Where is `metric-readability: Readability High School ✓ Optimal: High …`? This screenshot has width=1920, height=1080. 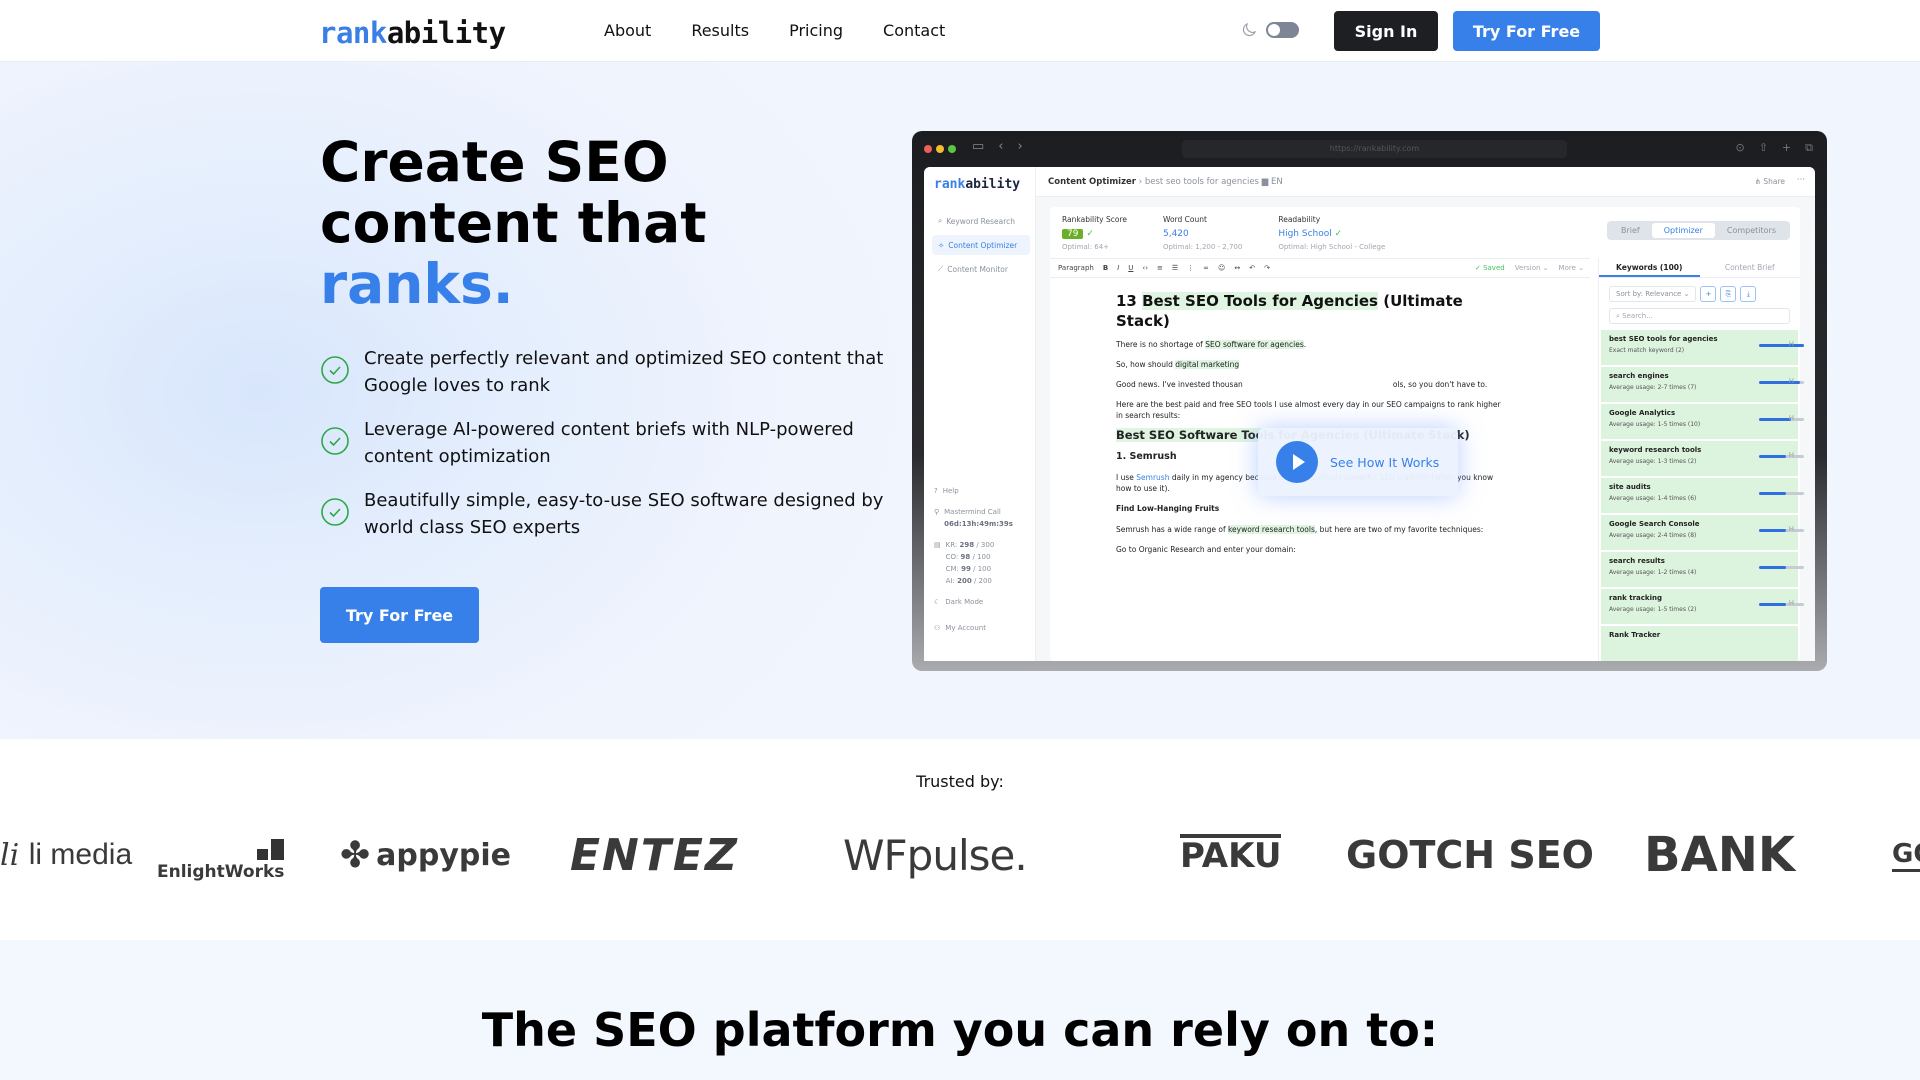 metric-readability: Readability High School ✓ Optimal: High … is located at coordinates (1331, 233).